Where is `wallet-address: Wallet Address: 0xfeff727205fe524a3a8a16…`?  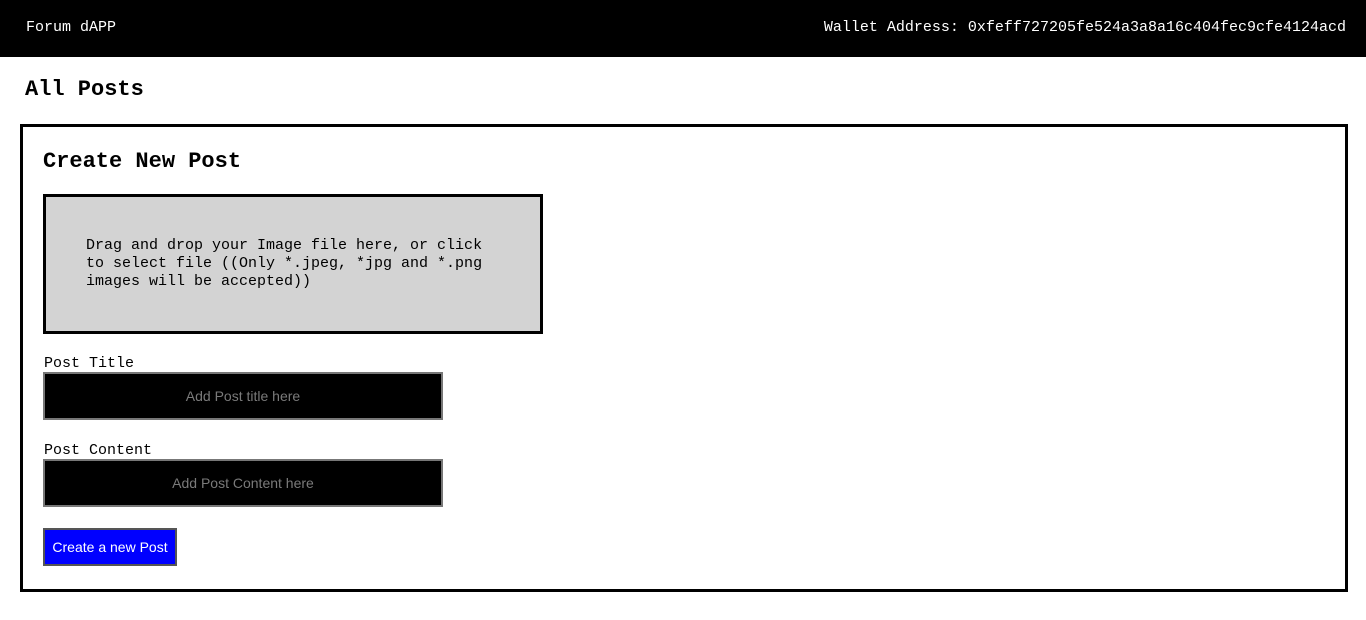
wallet-address: Wallet Address: 0xfeff727205fe524a3a8a16… is located at coordinates (1084, 27).